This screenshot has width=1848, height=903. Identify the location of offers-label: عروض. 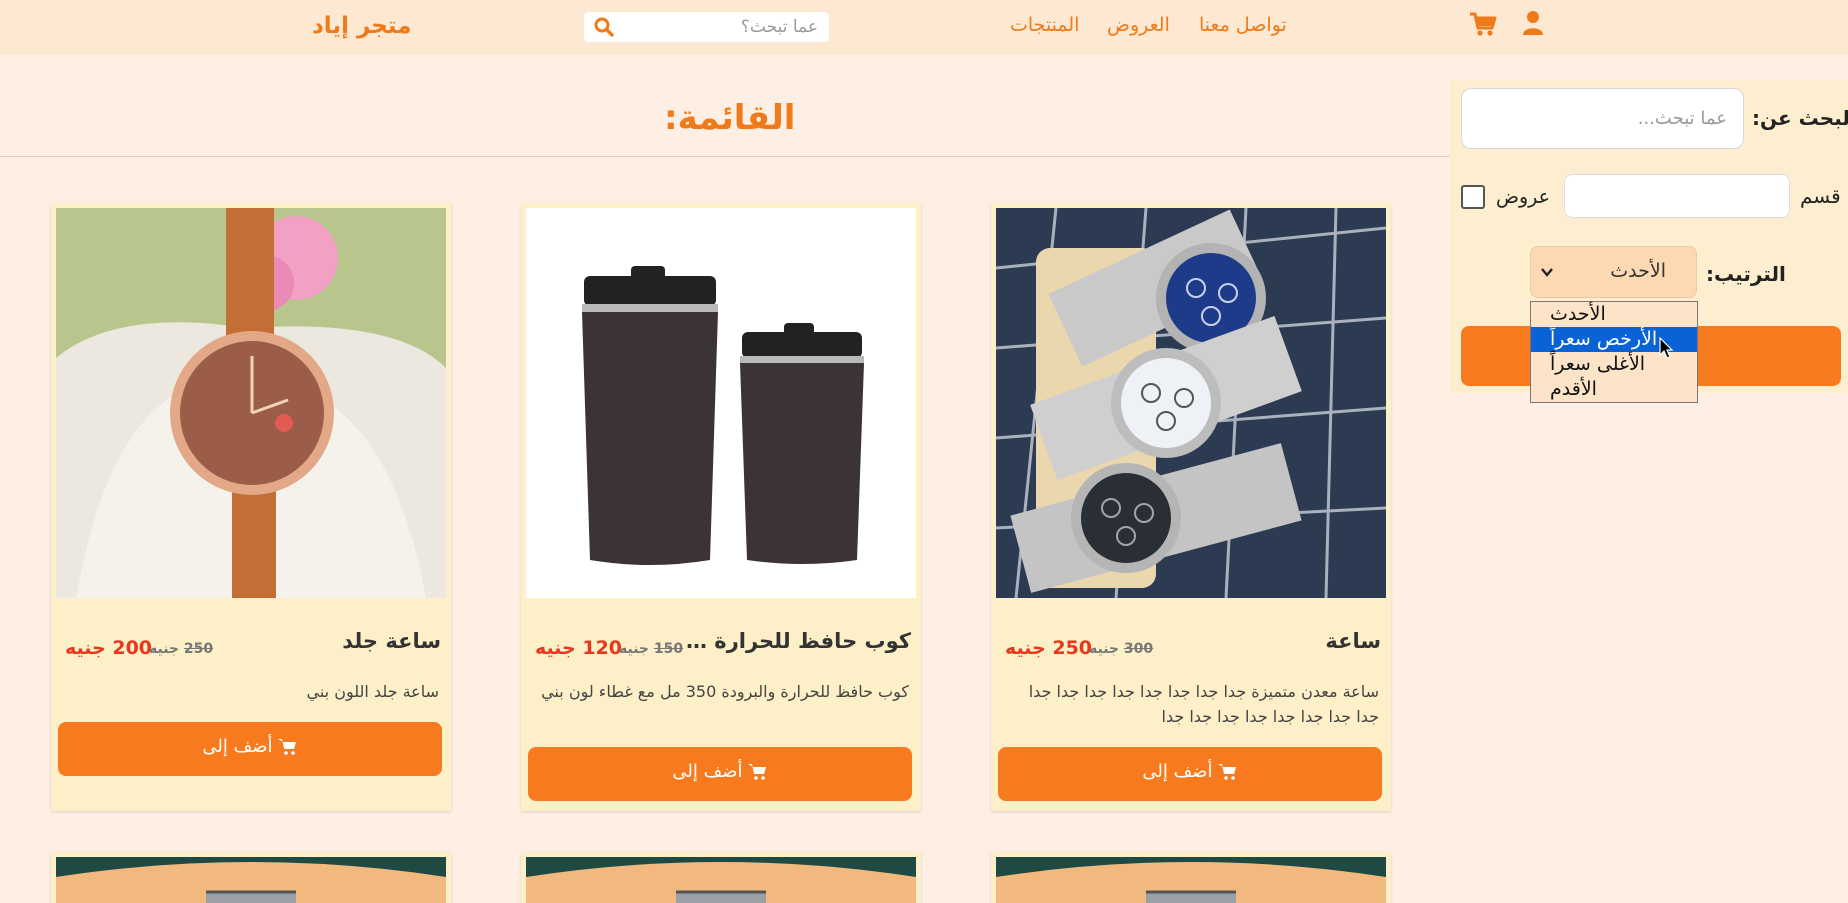
(1523, 197).